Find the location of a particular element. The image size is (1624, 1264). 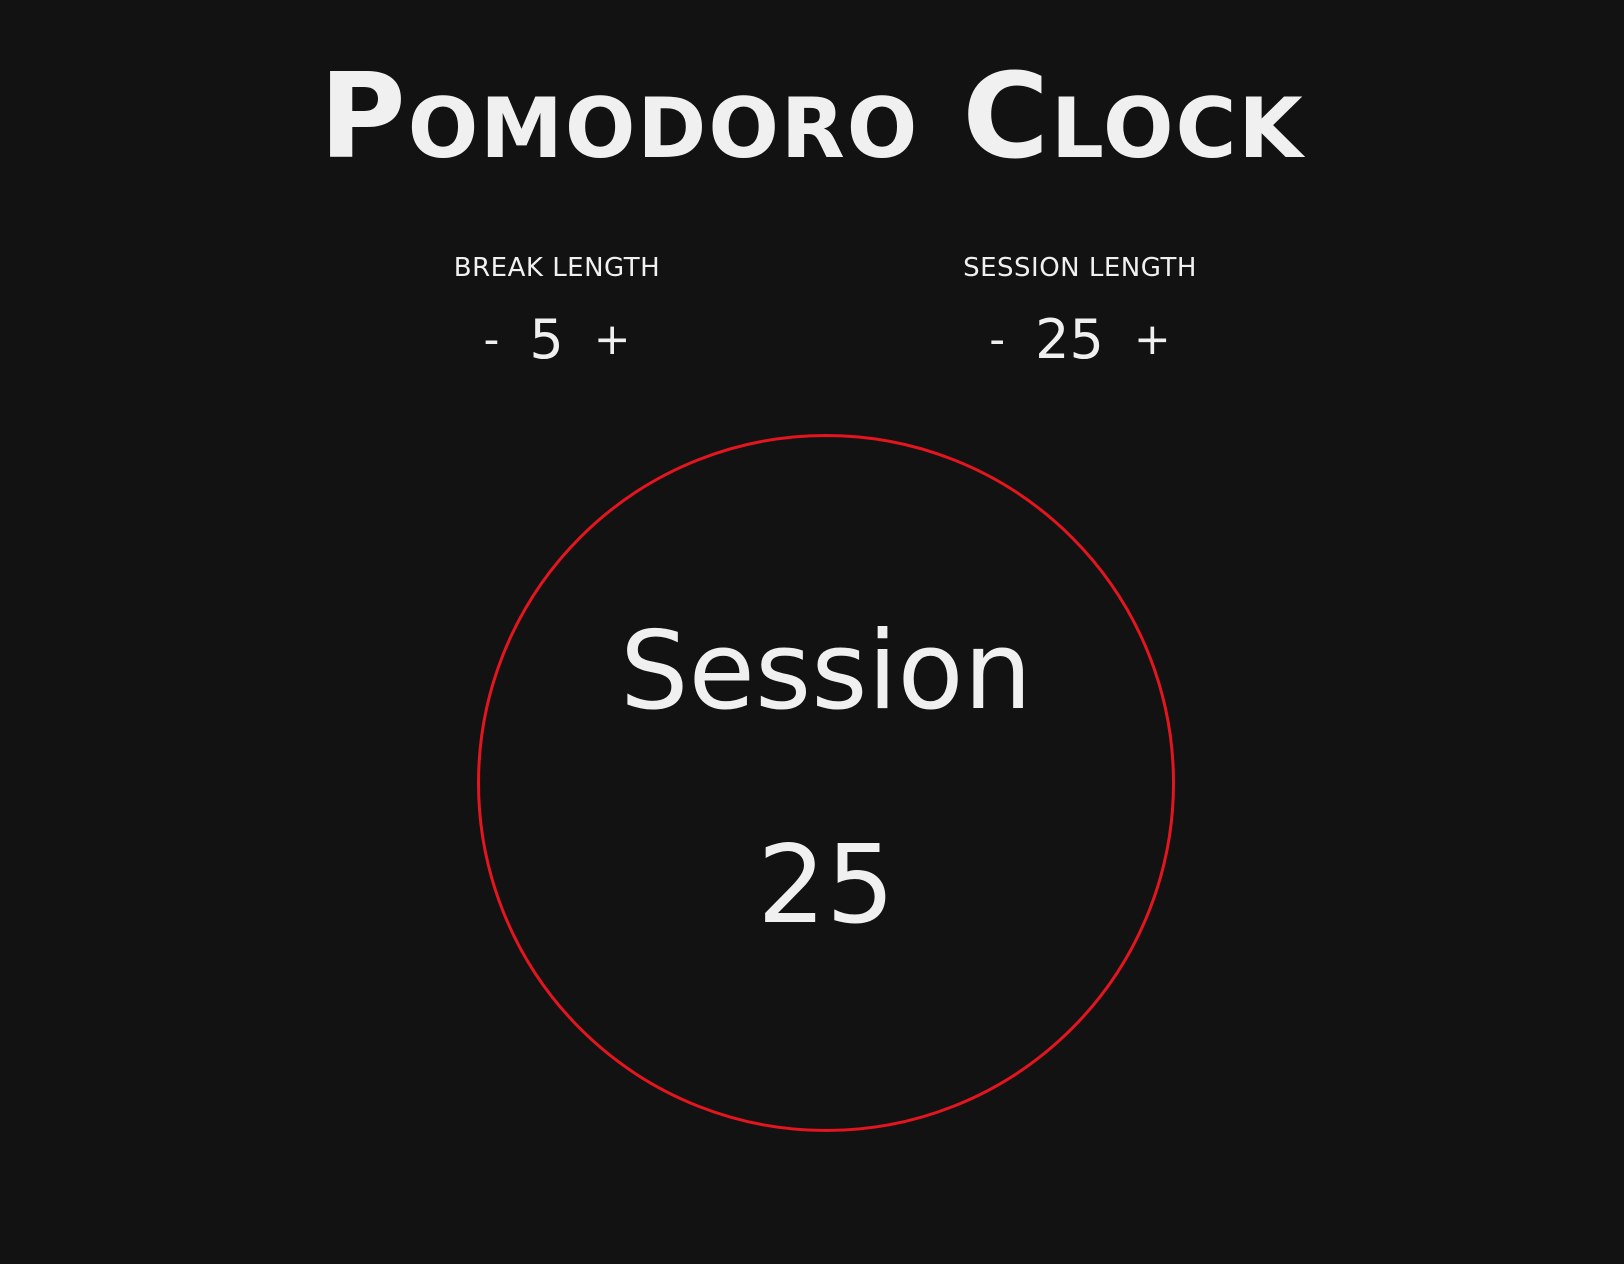

break-length-value: 5 is located at coordinates (546, 339).